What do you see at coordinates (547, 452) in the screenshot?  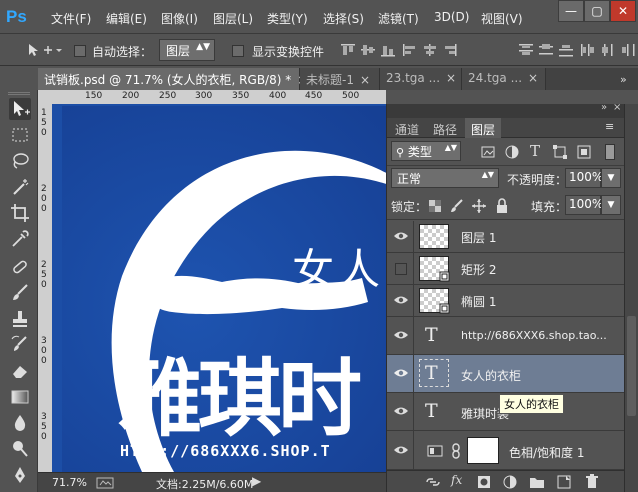 I see `layer-name: 色相/饱和度 1` at bounding box center [547, 452].